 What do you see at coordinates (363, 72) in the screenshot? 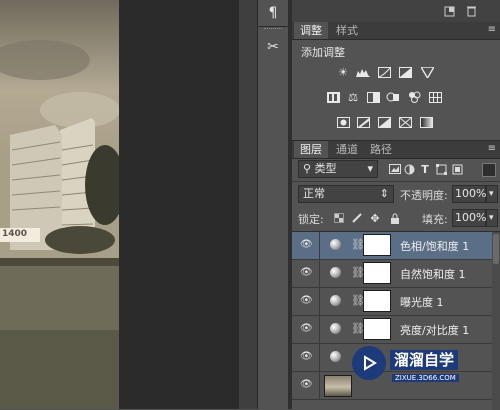
I see `levels-icon` at bounding box center [363, 72].